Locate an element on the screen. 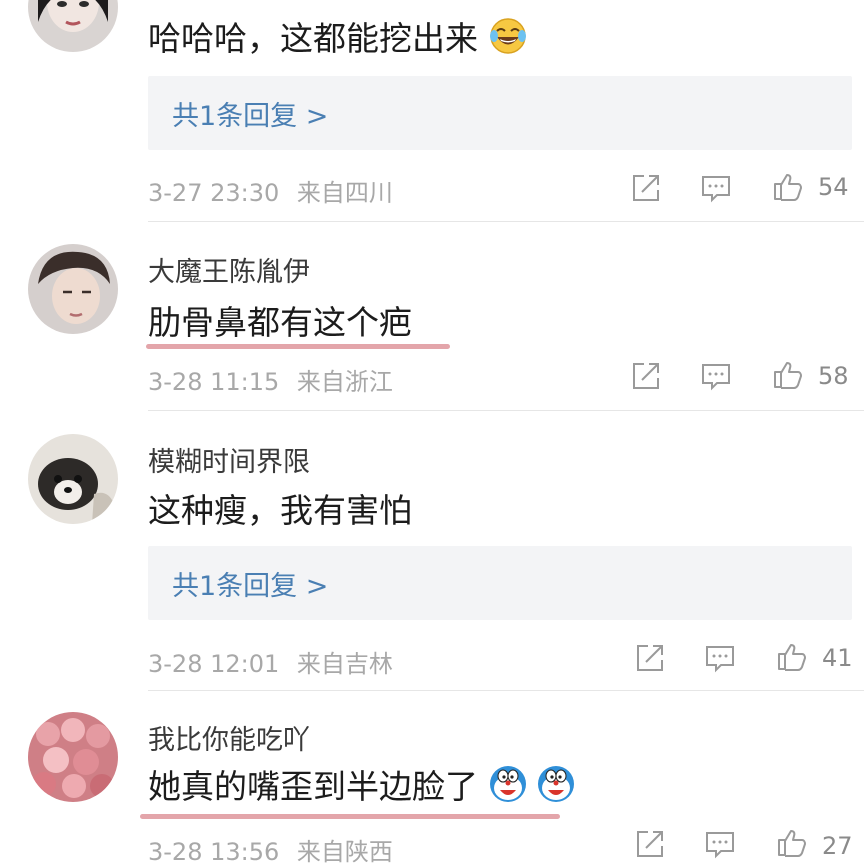 The width and height of the screenshot is (864, 867). like-count: 27 is located at coordinates (837, 846).